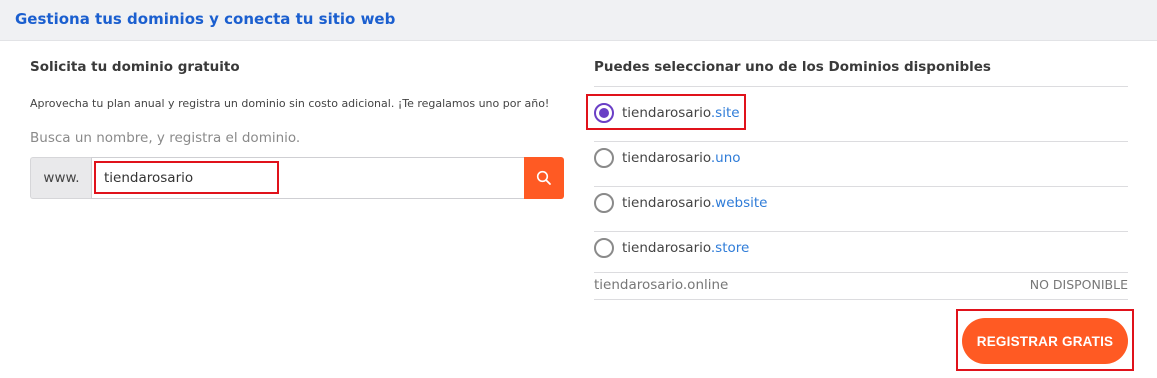 The image size is (1157, 378). Describe the element at coordinates (861, 112) in the screenshot. I see `domain-option-site: tiendarosario.site` at that location.